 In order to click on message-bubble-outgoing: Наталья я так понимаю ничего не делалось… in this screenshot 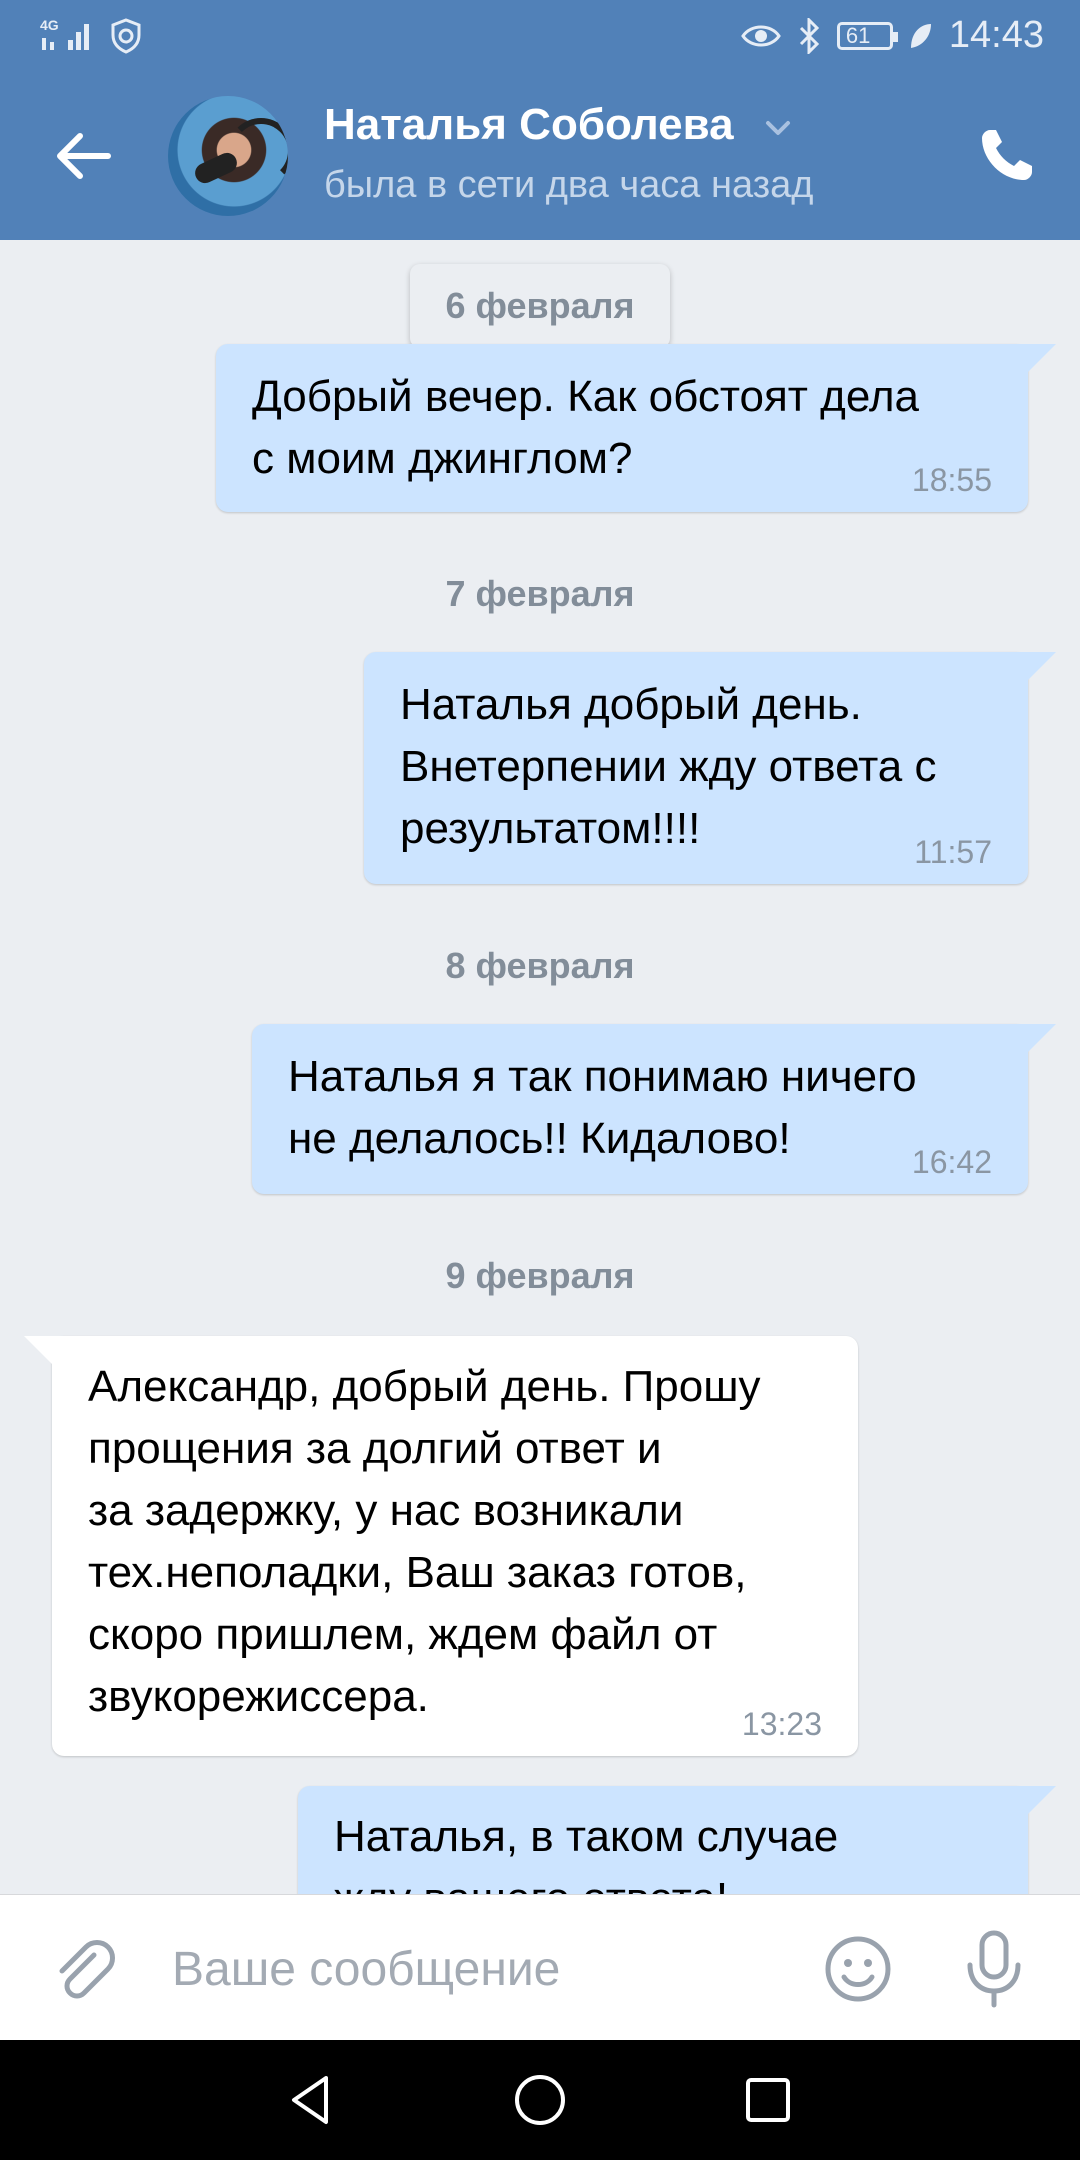, I will do `click(654, 1109)`.